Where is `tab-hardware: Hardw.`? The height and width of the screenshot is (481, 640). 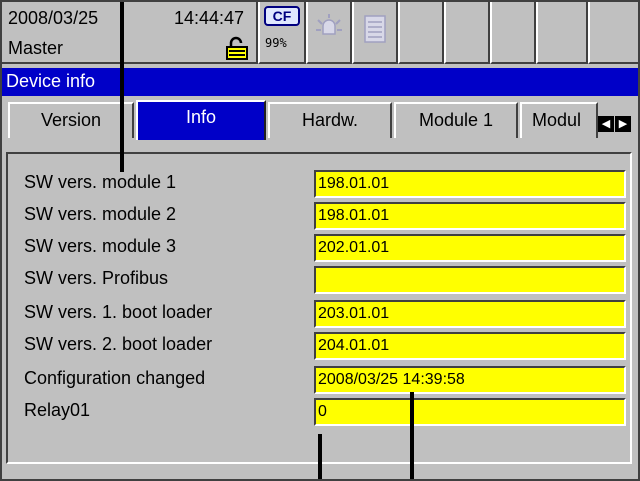 tab-hardware: Hardw. is located at coordinates (330, 120).